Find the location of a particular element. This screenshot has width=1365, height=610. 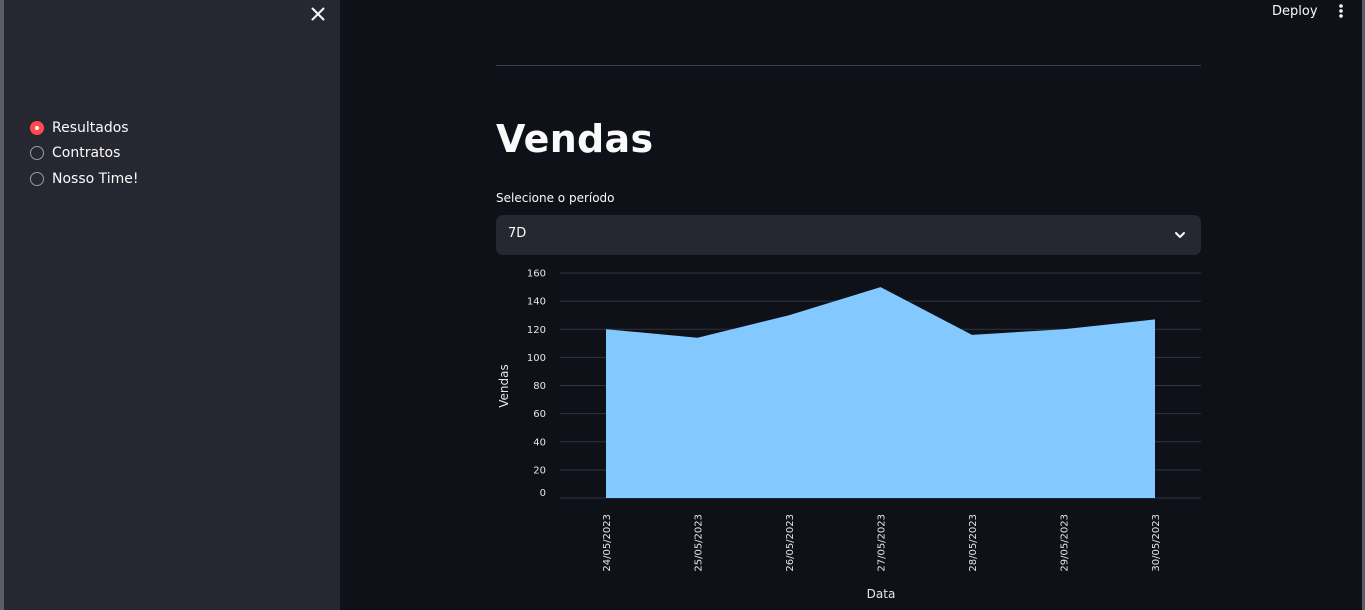

vertical-dots-icon is located at coordinates (1341, 11).